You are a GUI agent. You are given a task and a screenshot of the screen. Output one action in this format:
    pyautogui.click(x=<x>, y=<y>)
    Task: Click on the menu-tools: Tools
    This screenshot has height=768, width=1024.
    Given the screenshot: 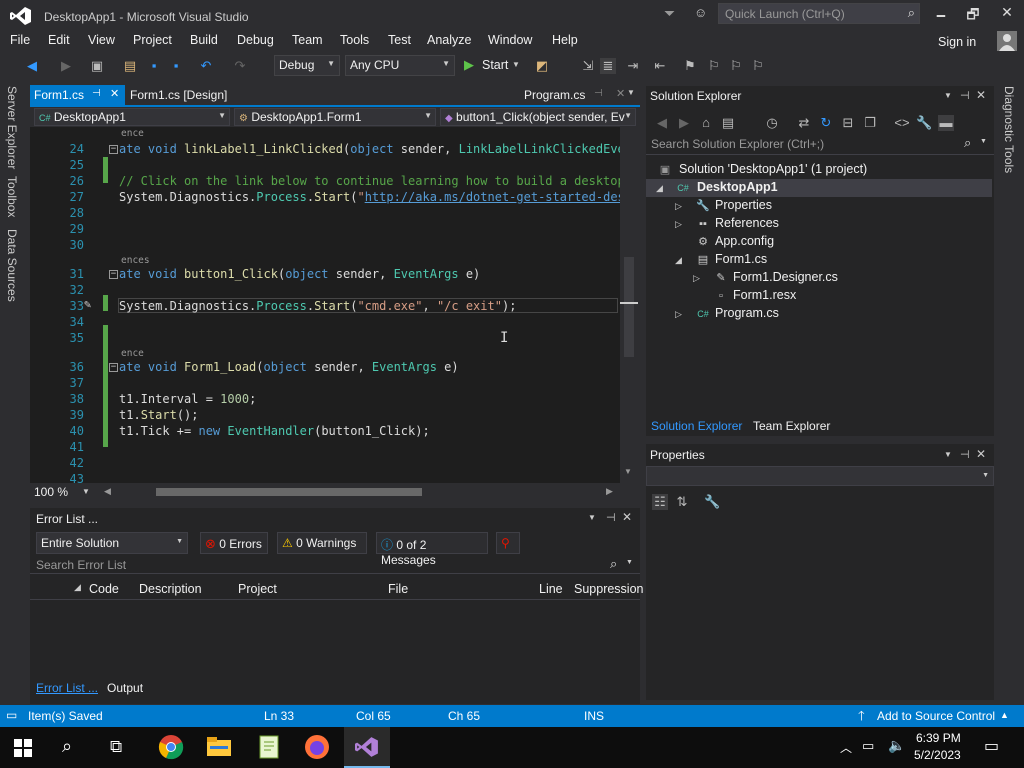 What is the action you would take?
    pyautogui.click(x=354, y=40)
    